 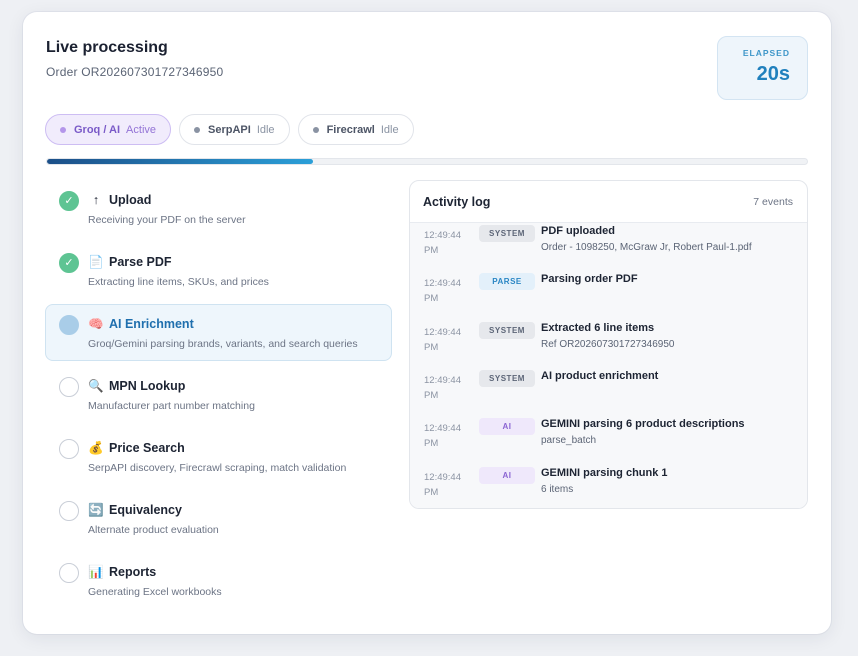 I want to click on log-entry: 12:49:44 PM PARSE Parsing order PDF, so click(x=608, y=297).